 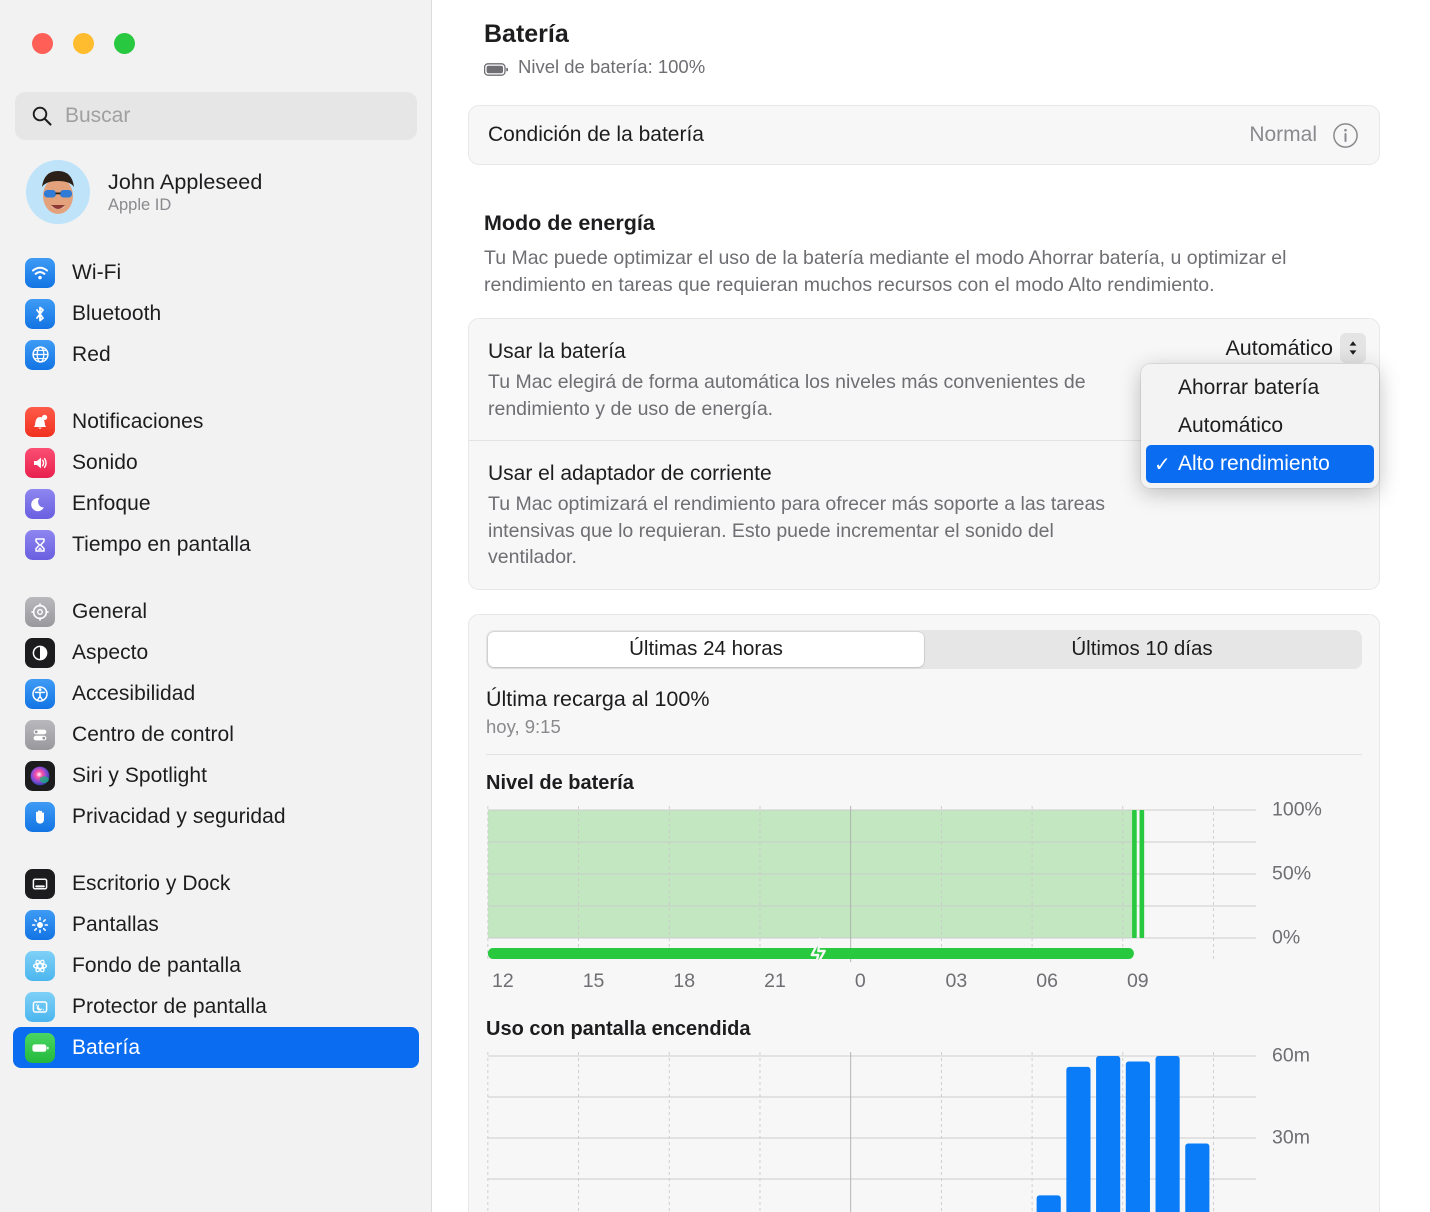 What do you see at coordinates (156, 965) in the screenshot?
I see `sidebar-item-label: Fondo de pantalla` at bounding box center [156, 965].